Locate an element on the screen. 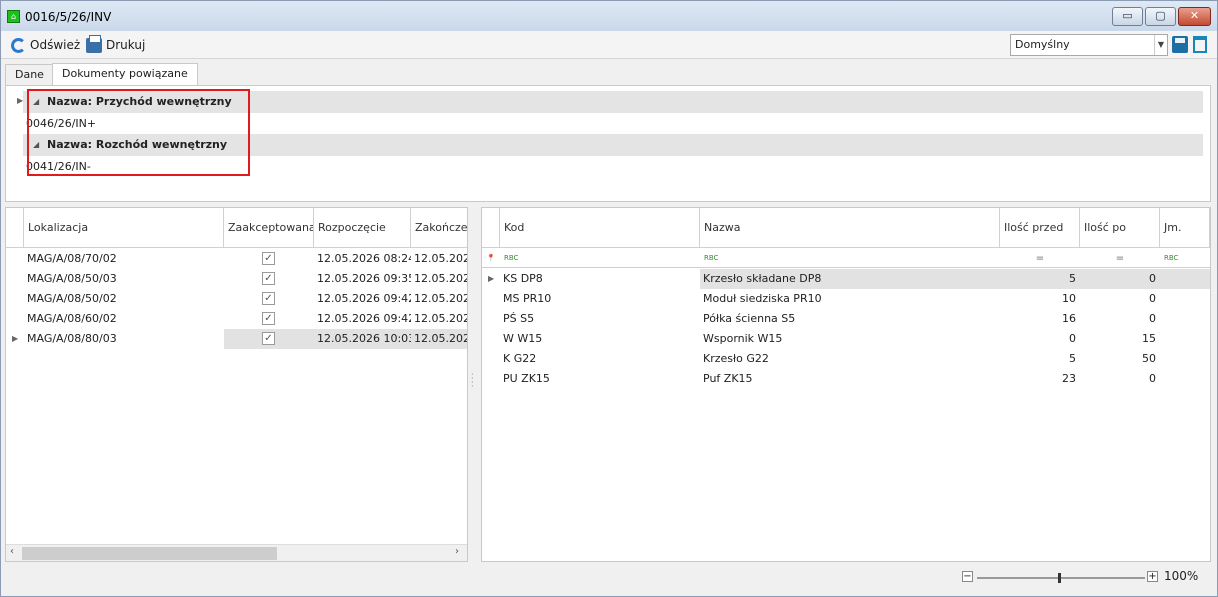  print-button: Drukuj is located at coordinates (116, 44).